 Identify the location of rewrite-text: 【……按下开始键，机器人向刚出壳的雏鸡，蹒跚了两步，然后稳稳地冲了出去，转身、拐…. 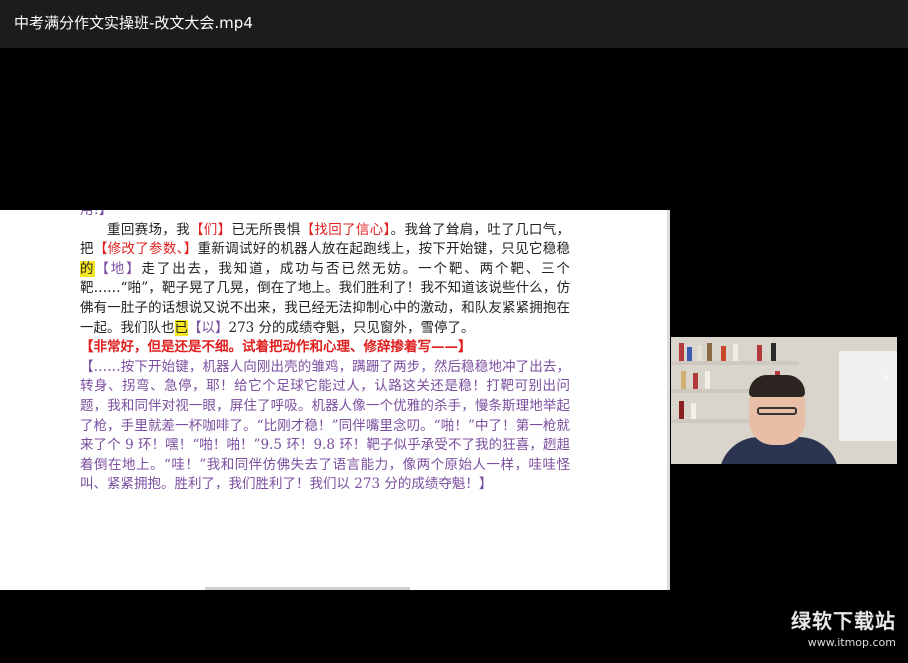
(325, 425).